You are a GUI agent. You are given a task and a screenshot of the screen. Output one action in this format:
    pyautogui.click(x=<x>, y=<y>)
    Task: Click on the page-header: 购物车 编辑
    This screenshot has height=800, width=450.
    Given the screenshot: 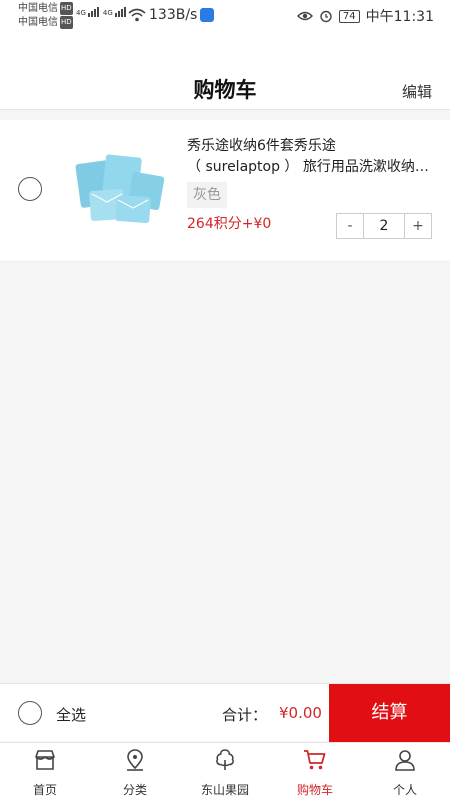 What is the action you would take?
    pyautogui.click(x=225, y=71)
    